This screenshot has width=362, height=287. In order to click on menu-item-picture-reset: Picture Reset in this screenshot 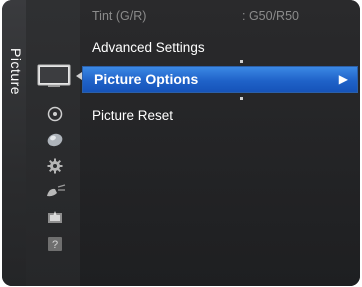, I will do `click(132, 115)`.